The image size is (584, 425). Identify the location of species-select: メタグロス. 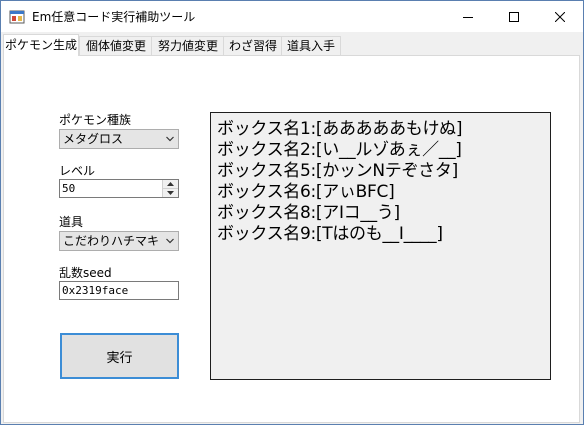
(119, 139).